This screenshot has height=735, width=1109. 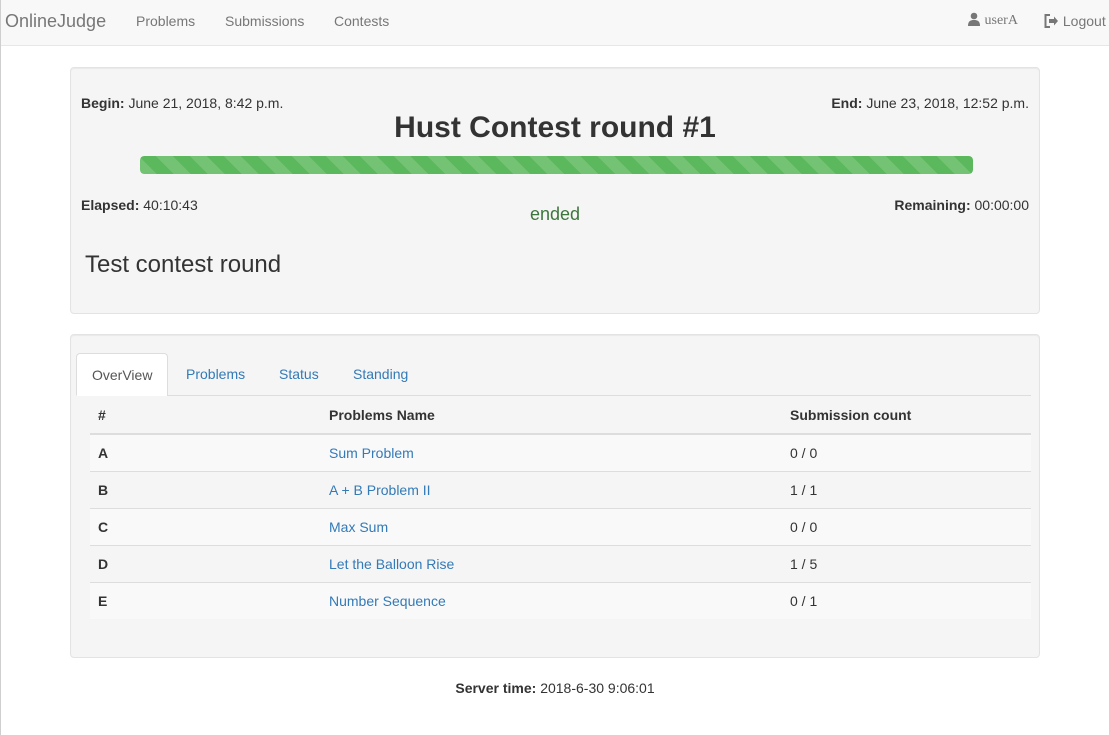 I want to click on tab-standing: Standing, so click(x=380, y=374).